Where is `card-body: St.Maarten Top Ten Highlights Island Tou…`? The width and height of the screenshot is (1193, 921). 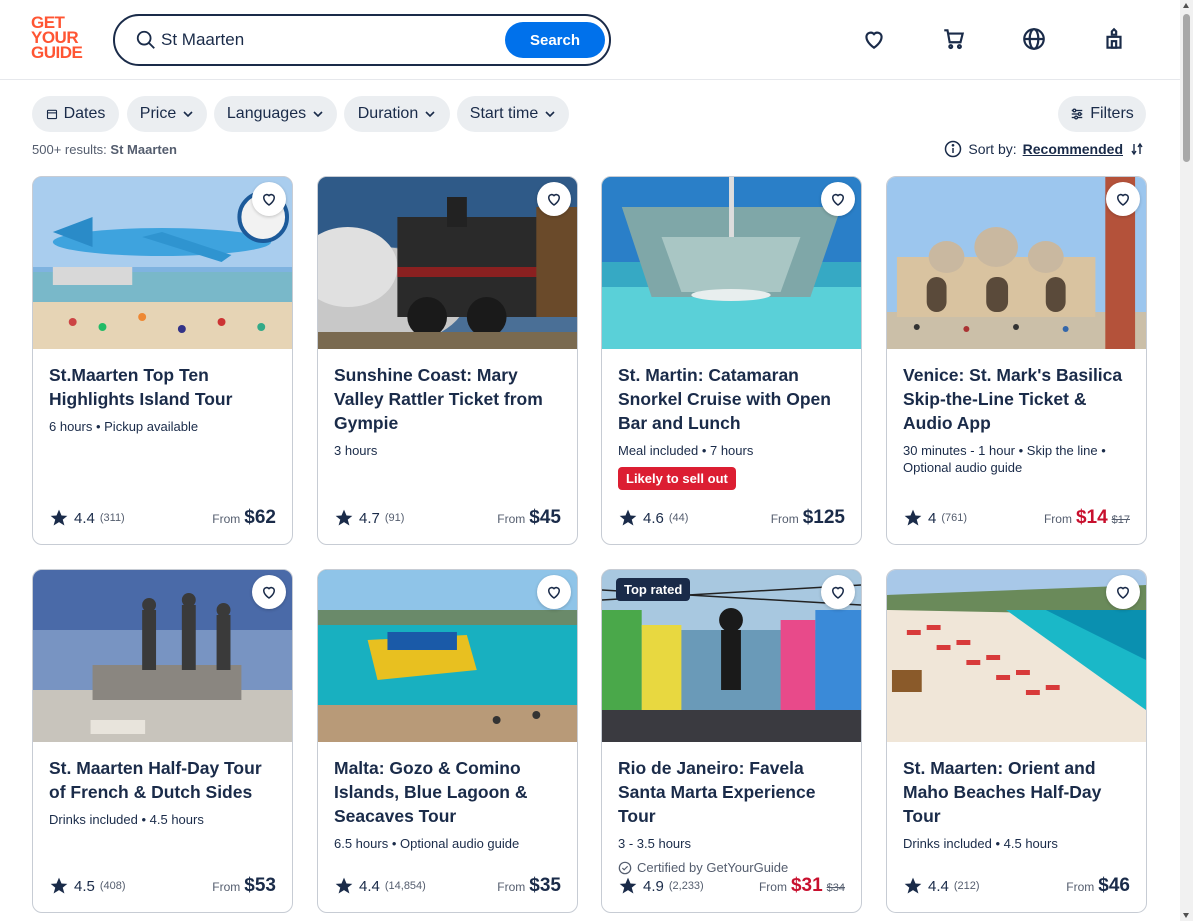 card-body: St.Maarten Top Ten Highlights Island Tou… is located at coordinates (162, 446).